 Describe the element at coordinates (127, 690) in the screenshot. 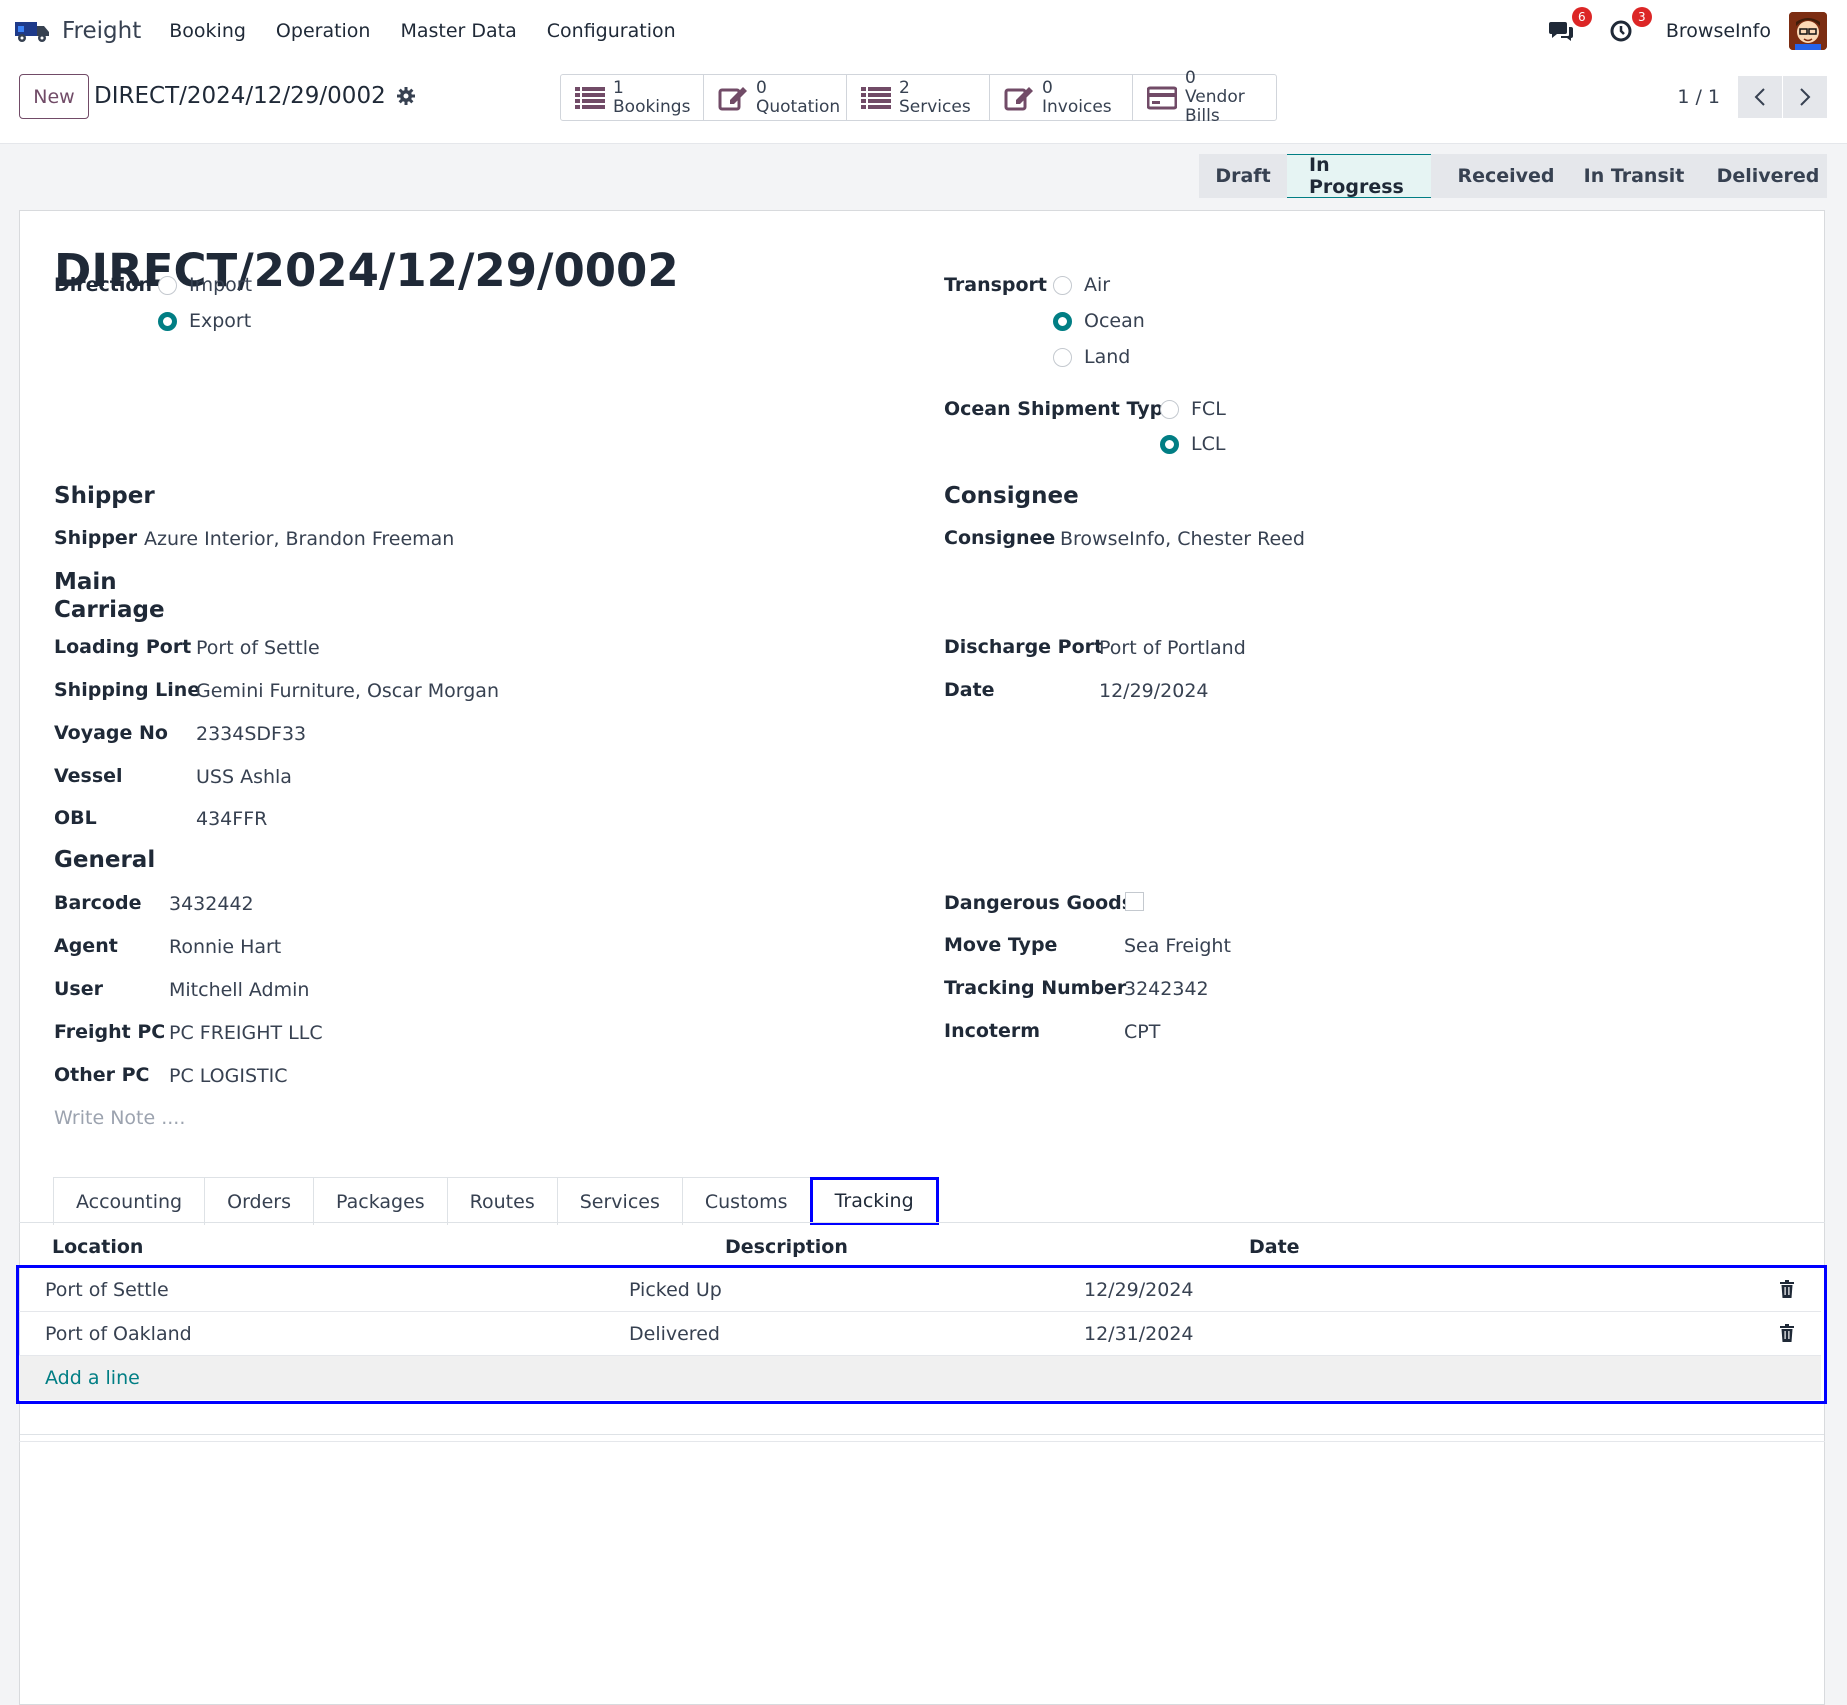

I see `shipping-line-label: Shipping Line` at that location.